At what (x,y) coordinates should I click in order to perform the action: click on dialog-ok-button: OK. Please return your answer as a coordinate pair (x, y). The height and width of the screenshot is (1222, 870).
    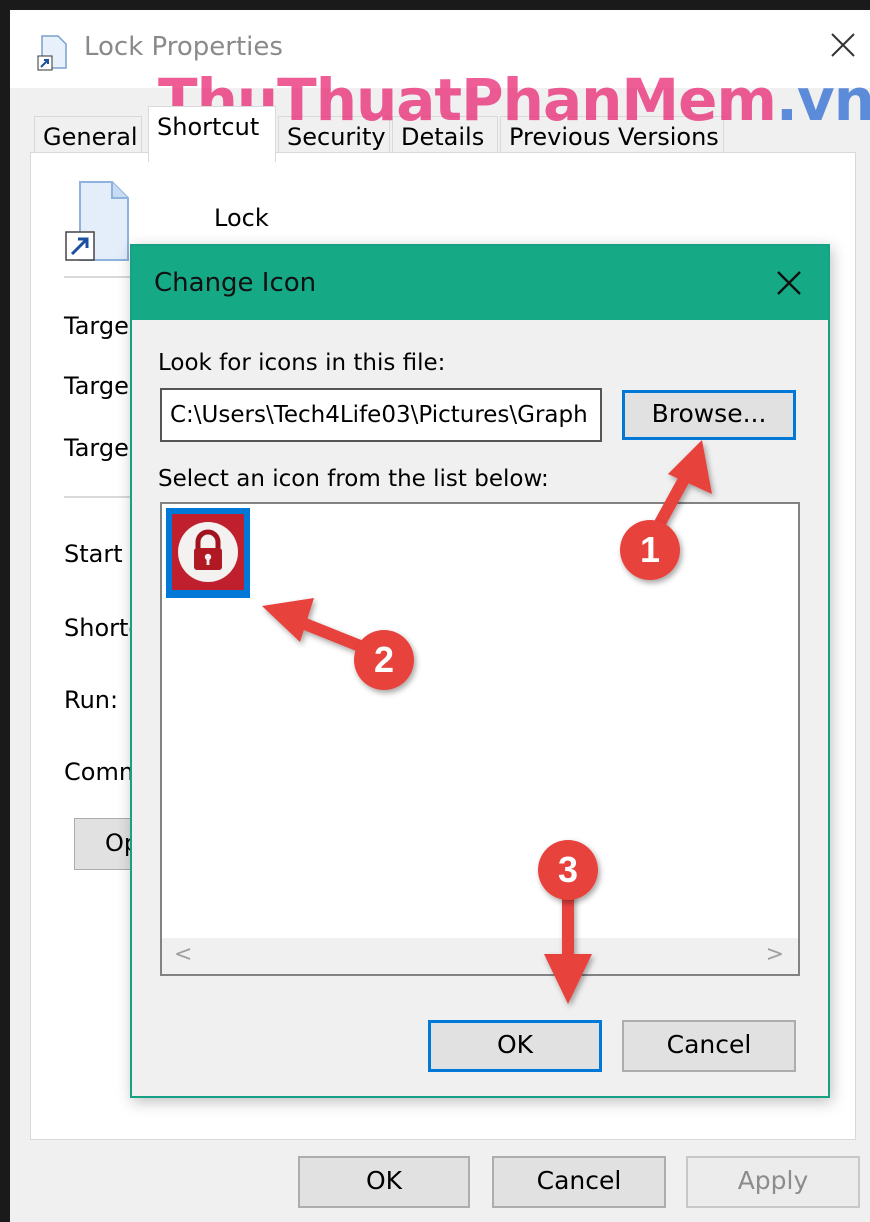
    Looking at the image, I should click on (515, 1046).